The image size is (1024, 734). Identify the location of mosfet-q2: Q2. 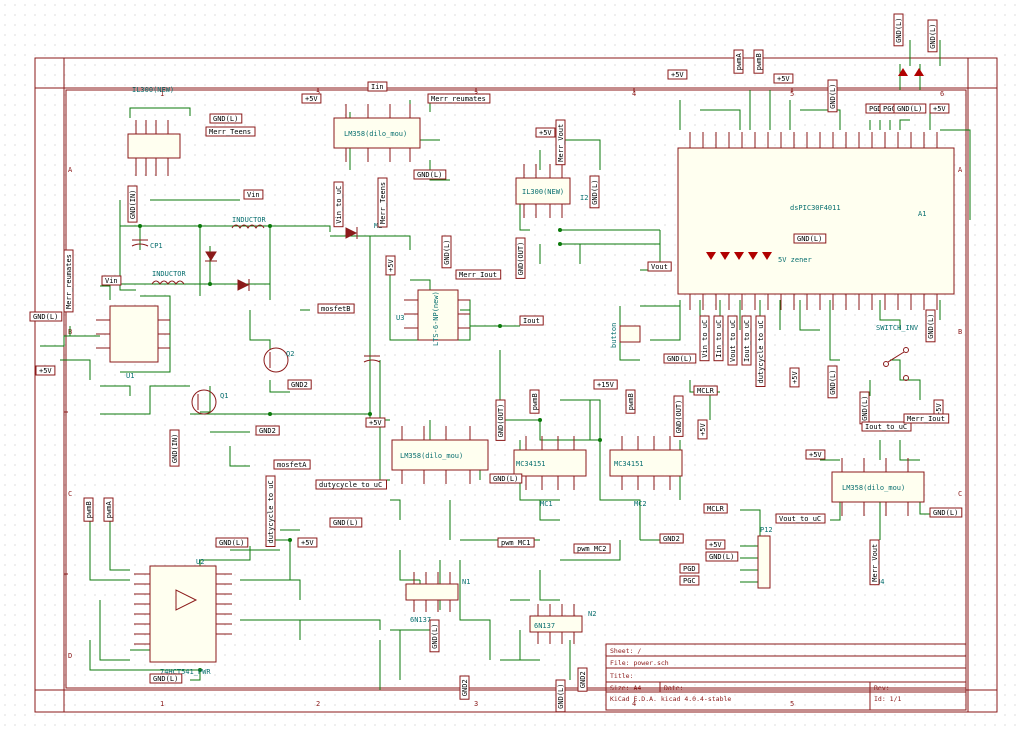
(278, 360).